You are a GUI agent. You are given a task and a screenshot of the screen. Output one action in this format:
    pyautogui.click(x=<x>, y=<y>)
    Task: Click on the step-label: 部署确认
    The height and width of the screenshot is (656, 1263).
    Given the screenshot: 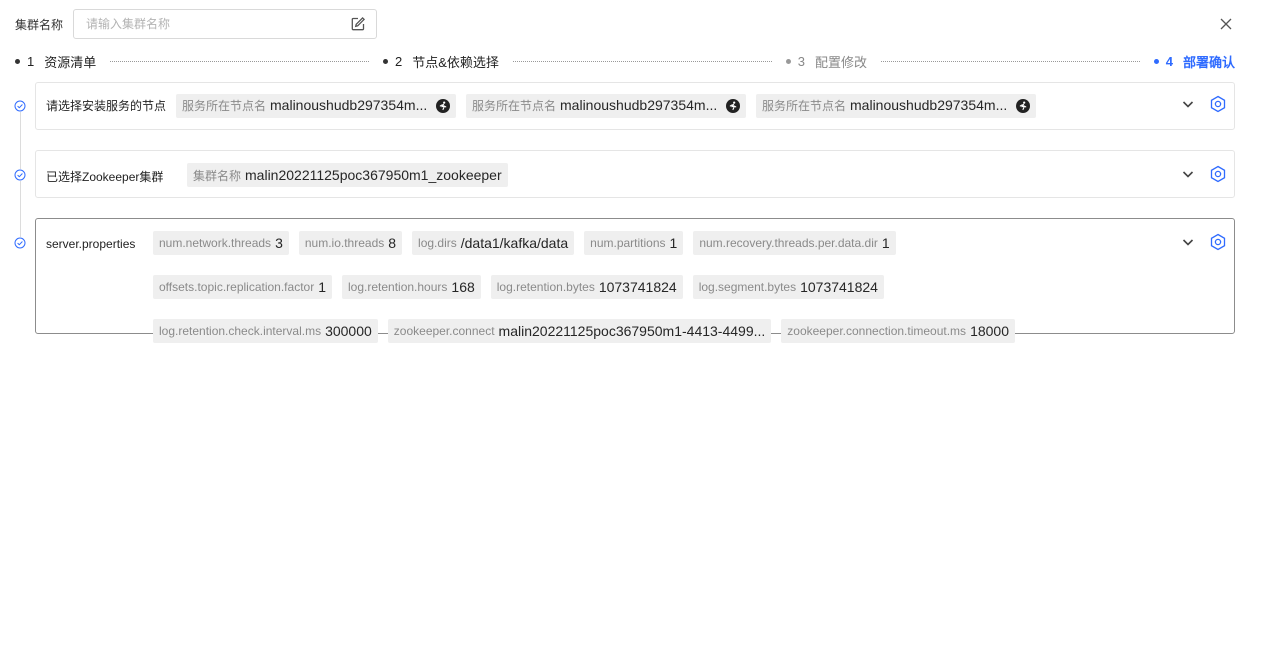 What is the action you would take?
    pyautogui.click(x=1208, y=62)
    